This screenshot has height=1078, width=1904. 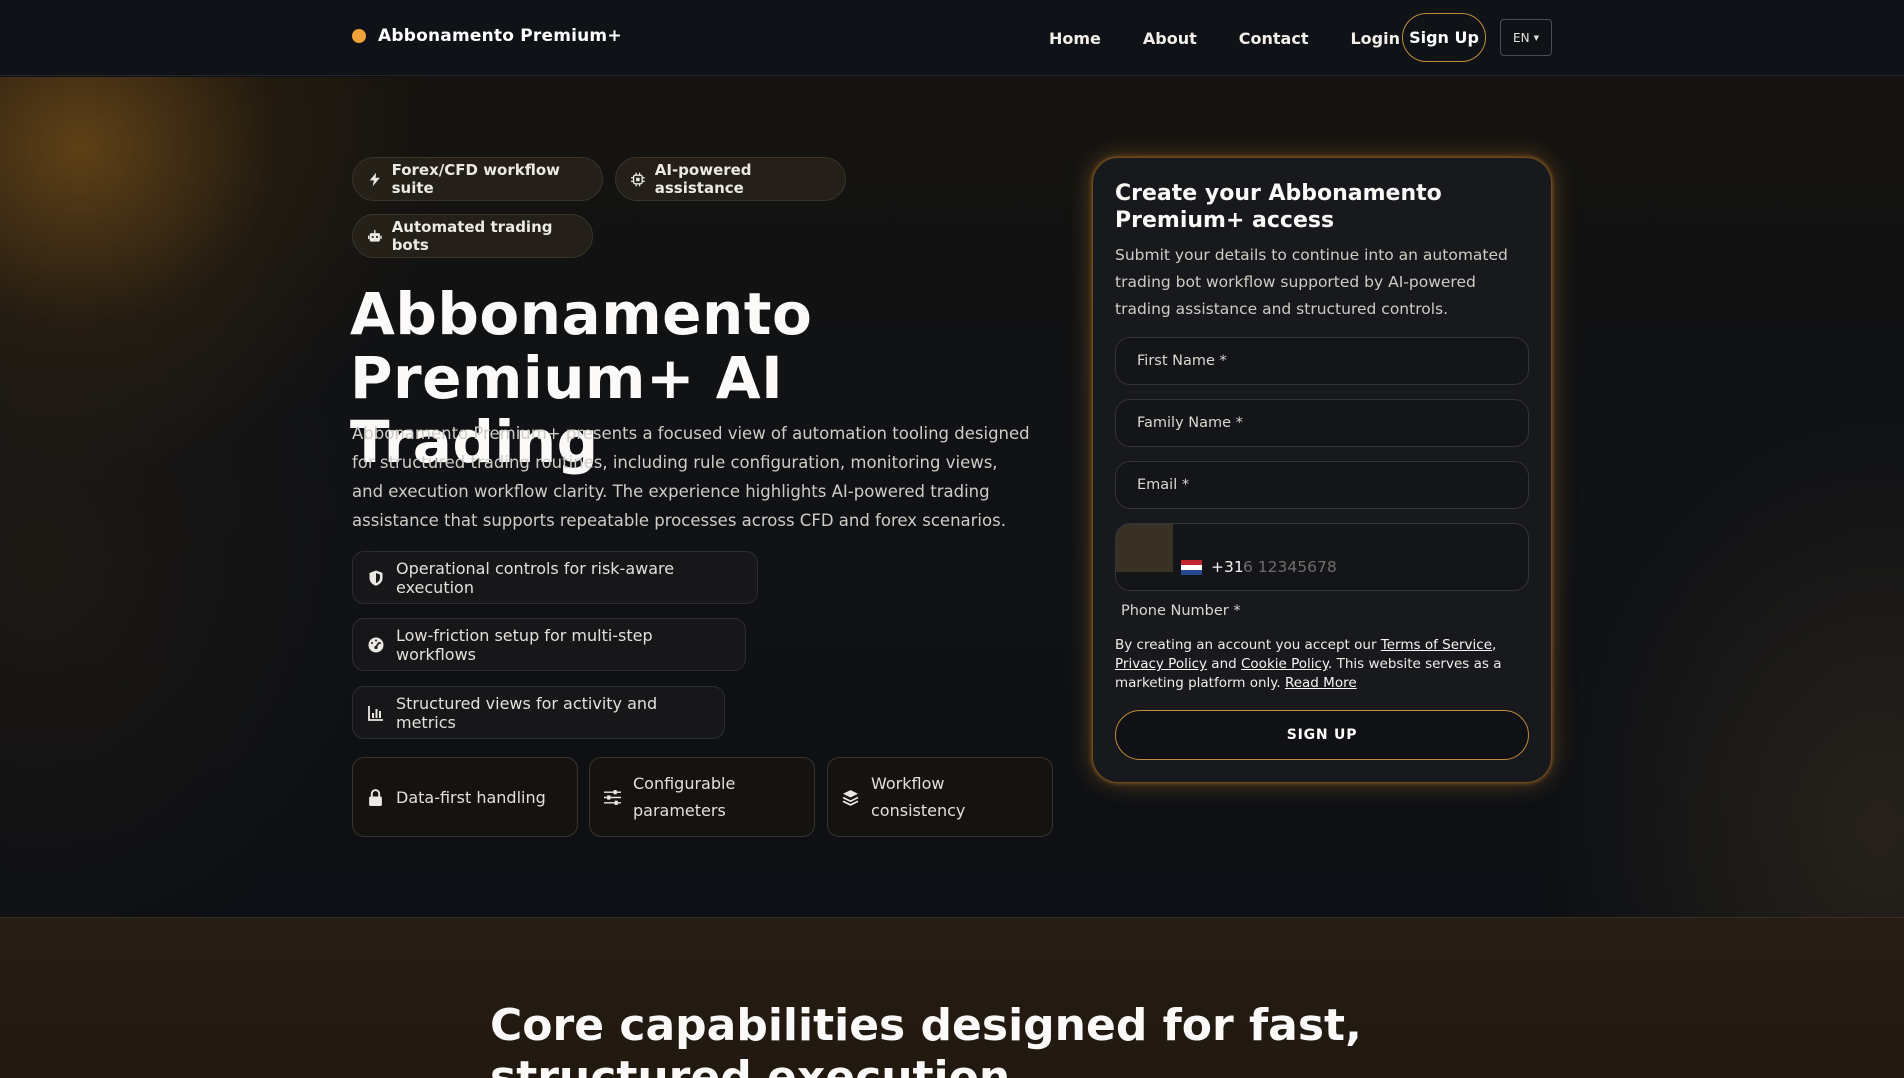 I want to click on terms-link: Terms of Service, so click(x=1436, y=645).